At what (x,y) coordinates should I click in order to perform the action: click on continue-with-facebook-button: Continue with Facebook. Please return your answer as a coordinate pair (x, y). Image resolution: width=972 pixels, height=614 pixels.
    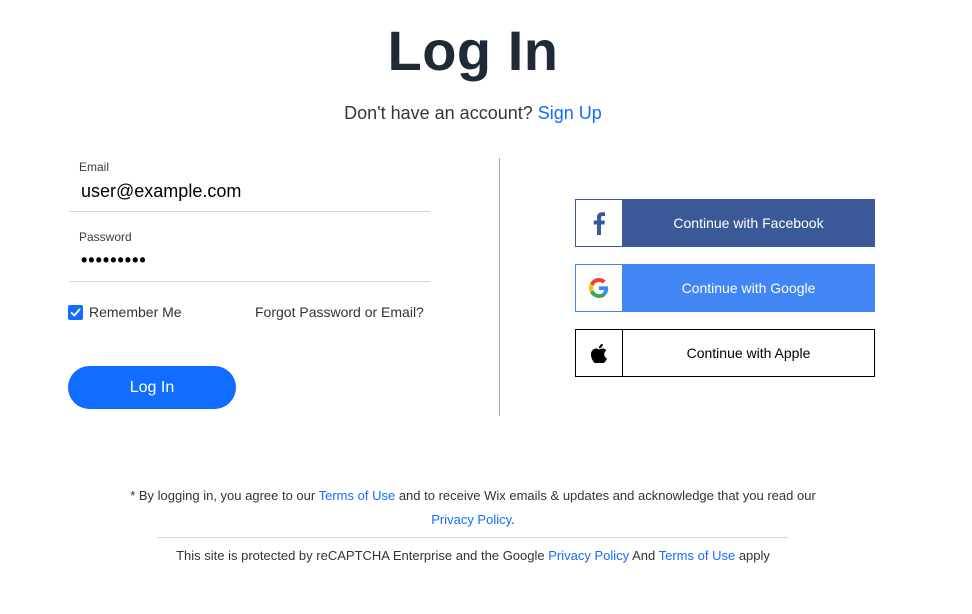
    Looking at the image, I should click on (725, 223).